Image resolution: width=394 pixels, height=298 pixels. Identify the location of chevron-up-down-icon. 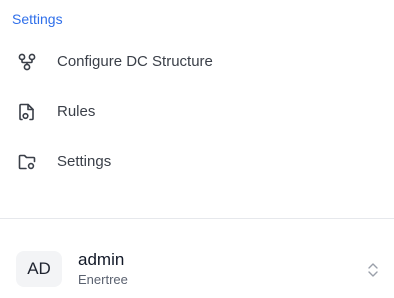
(373, 270).